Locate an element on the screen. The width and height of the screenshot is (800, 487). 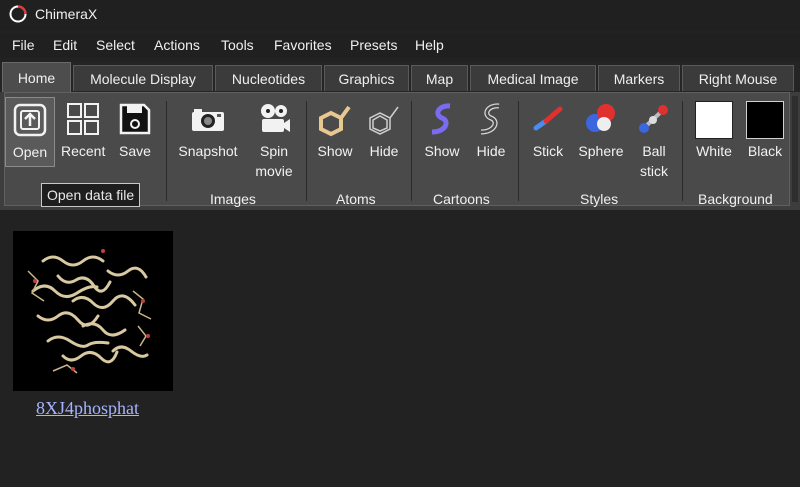
tab-right-mouse: Right Mouse is located at coordinates (738, 78).